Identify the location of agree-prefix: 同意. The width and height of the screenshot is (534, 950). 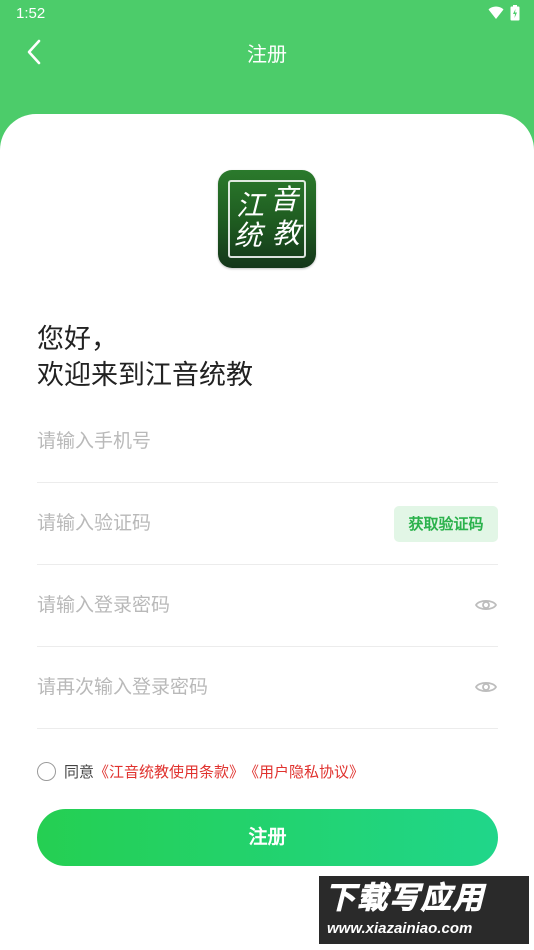
(79, 771).